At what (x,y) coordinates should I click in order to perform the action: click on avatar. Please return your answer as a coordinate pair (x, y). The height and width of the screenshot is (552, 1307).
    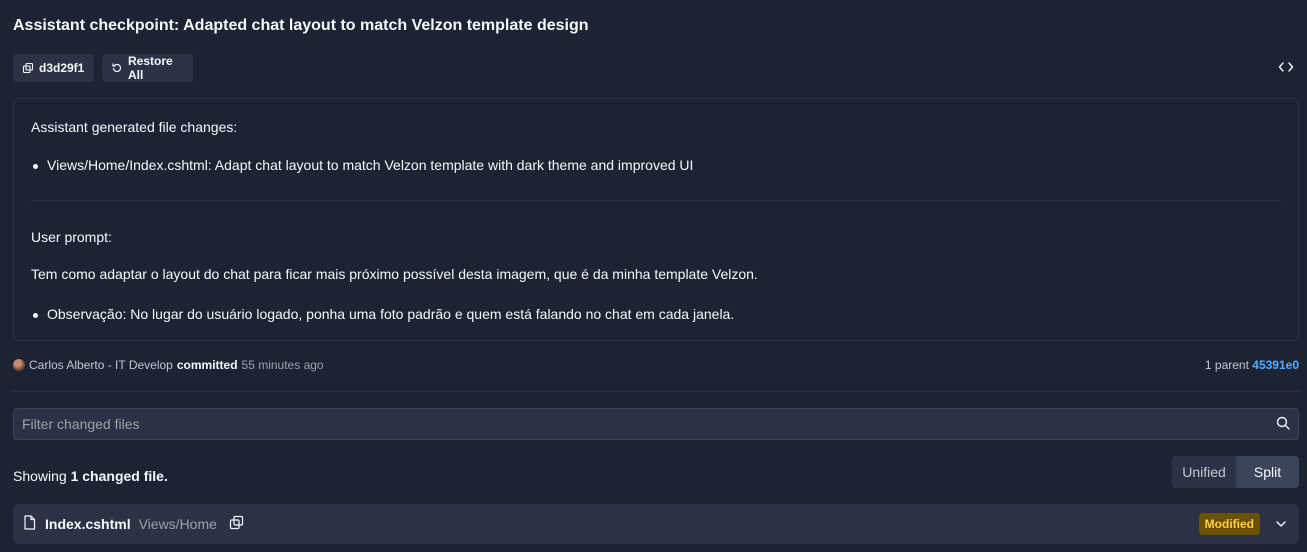
    Looking at the image, I should click on (19, 365).